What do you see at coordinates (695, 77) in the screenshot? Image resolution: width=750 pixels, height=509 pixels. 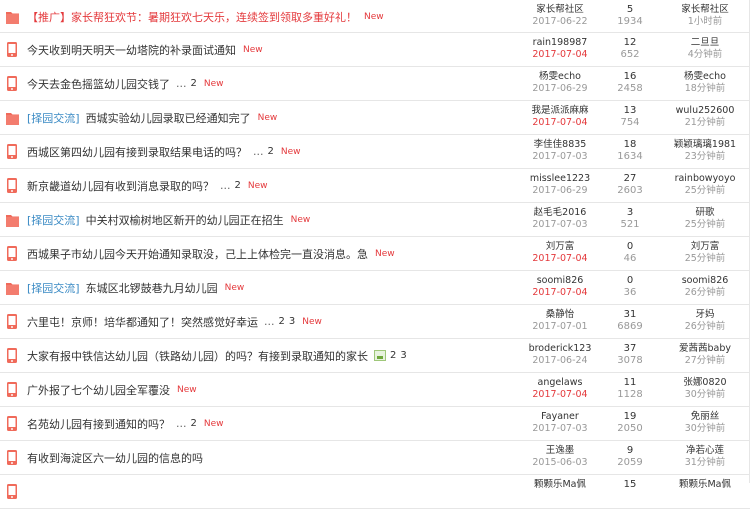 I see `last-reply-user-link: 杨雯echo` at bounding box center [695, 77].